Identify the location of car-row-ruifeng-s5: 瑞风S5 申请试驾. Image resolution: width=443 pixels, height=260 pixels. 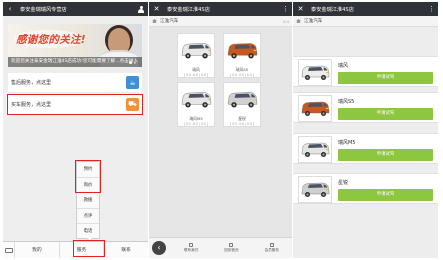
(365, 107).